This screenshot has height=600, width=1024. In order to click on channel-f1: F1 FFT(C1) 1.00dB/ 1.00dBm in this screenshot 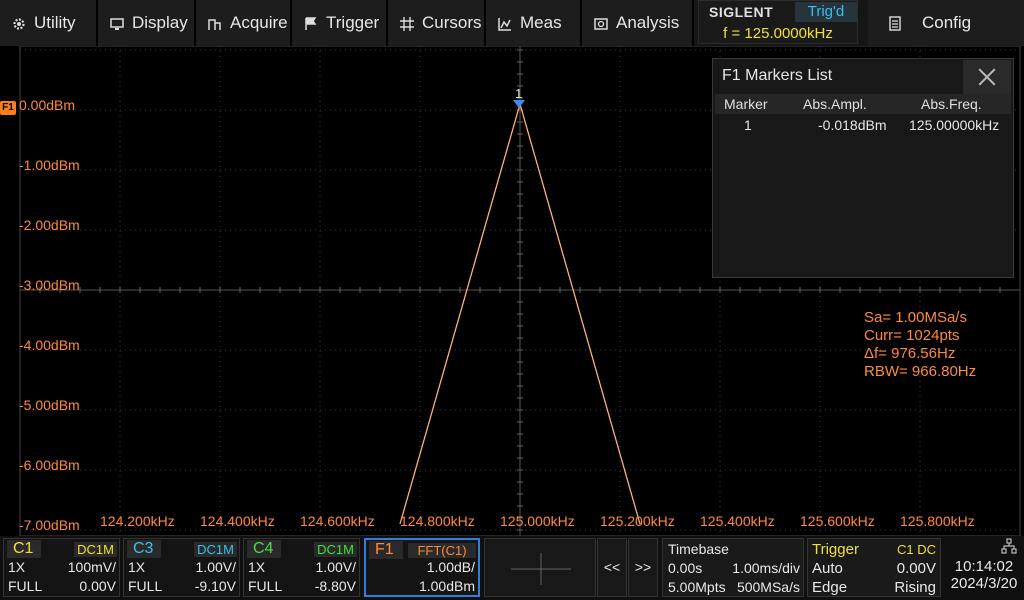, I will do `click(422, 567)`.